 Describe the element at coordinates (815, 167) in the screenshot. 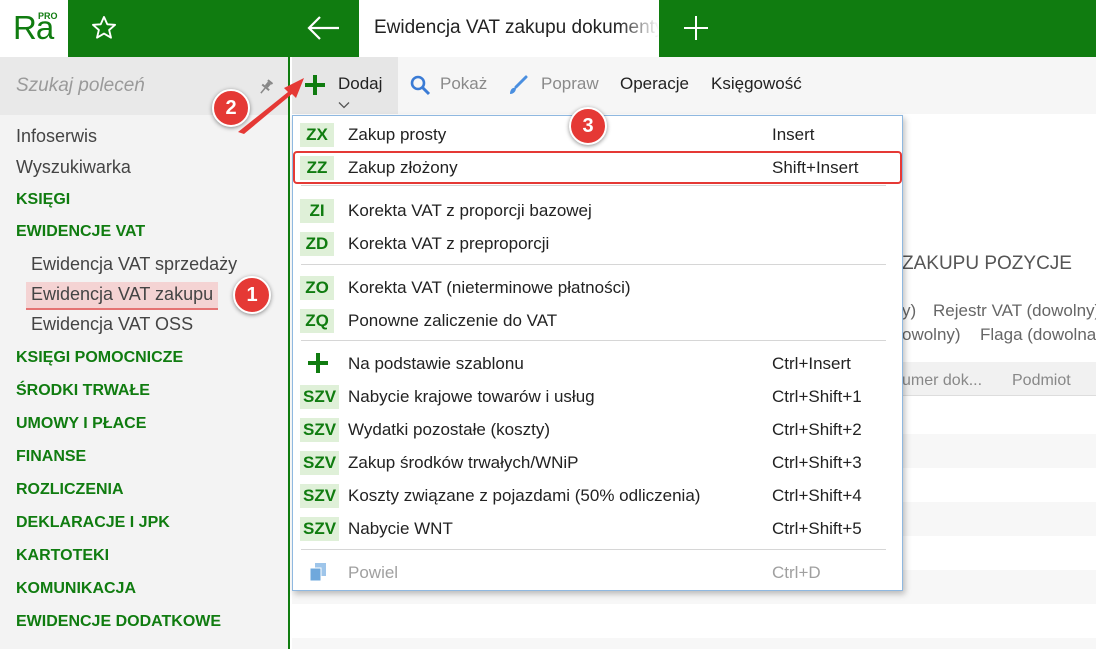

I see `menu-item-shortcut: Shift+Insert` at that location.